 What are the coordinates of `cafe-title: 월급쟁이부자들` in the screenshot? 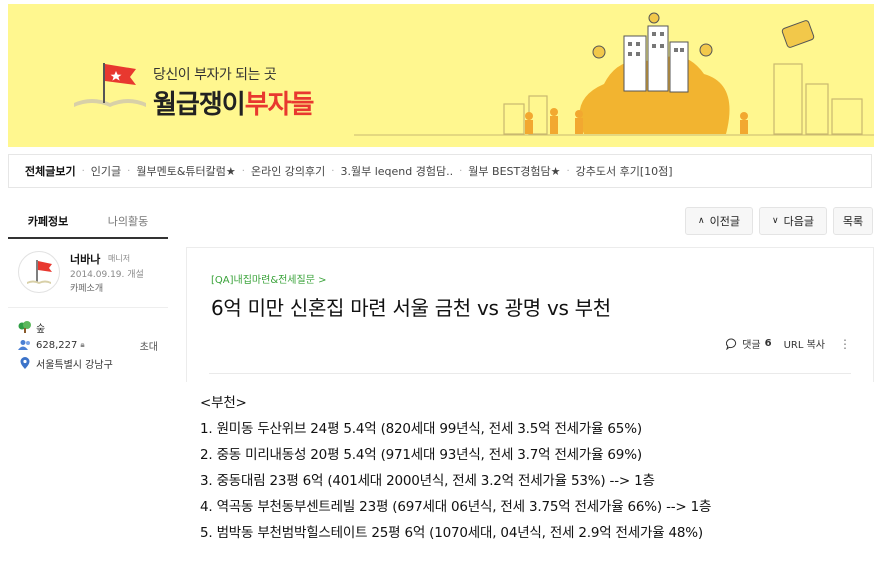 It's located at (234, 102).